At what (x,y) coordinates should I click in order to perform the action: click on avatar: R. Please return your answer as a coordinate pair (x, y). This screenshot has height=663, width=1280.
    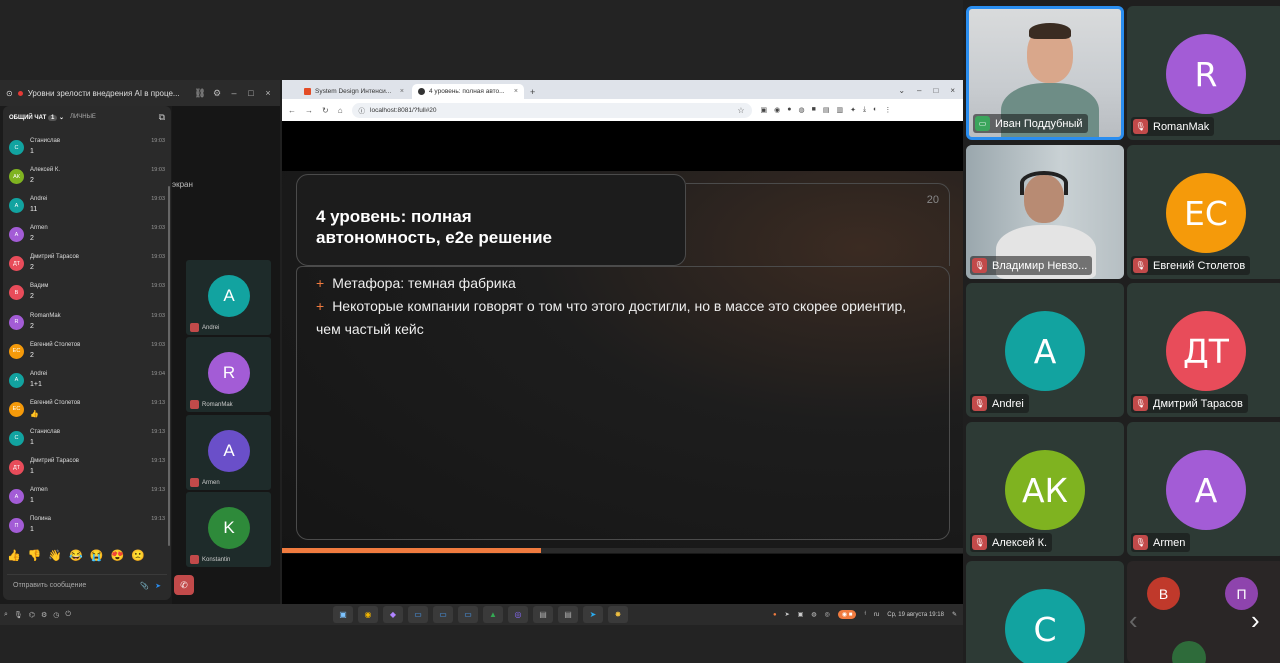
    Looking at the image, I should click on (1206, 74).